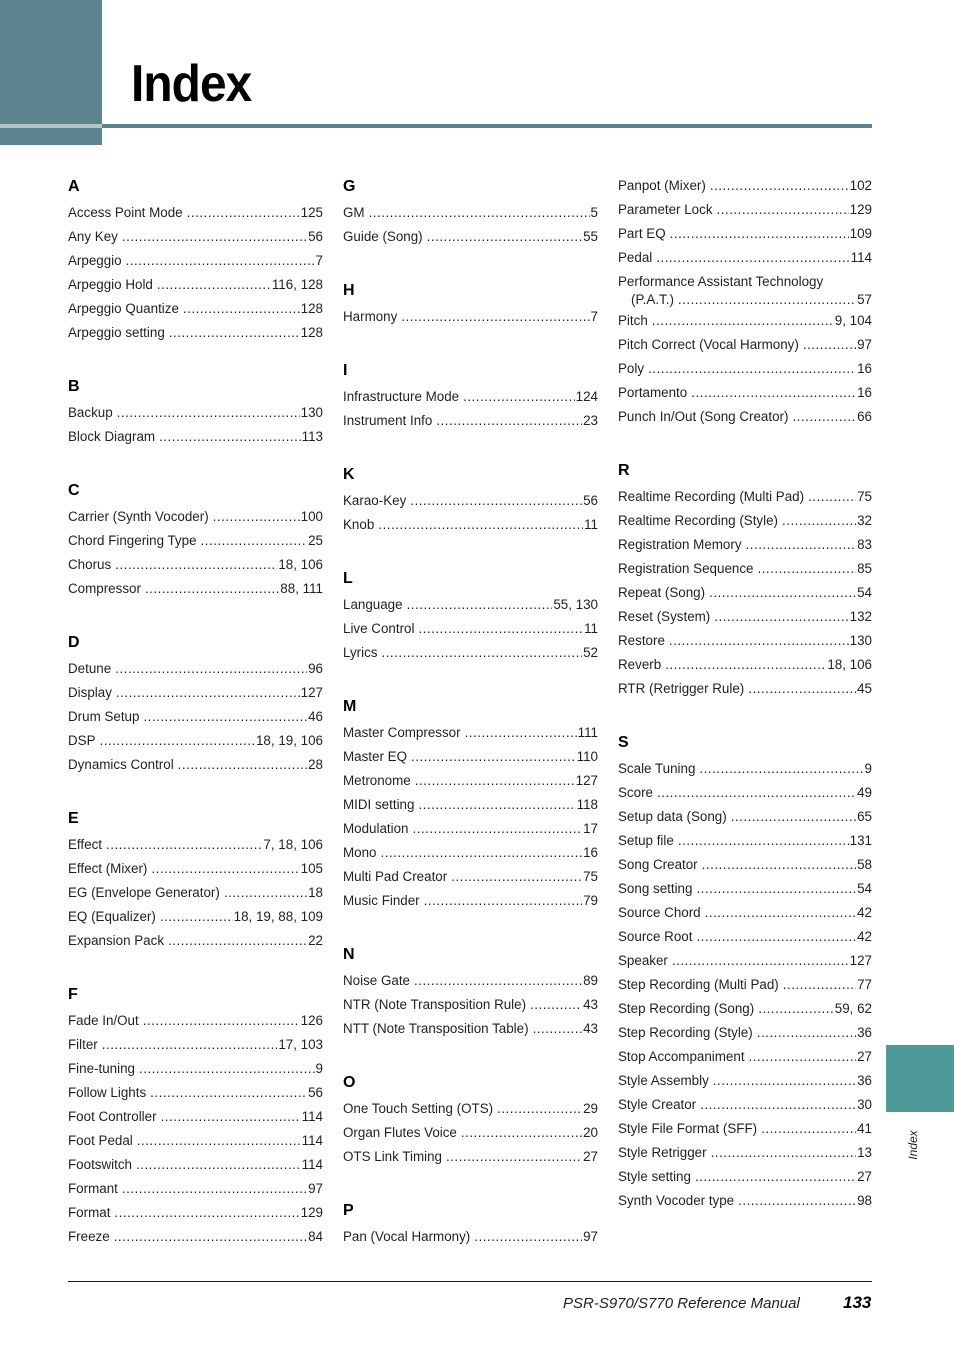 This screenshot has height=1350, width=954. What do you see at coordinates (665, 209) in the screenshot?
I see `entry-term: Parameter Lock` at bounding box center [665, 209].